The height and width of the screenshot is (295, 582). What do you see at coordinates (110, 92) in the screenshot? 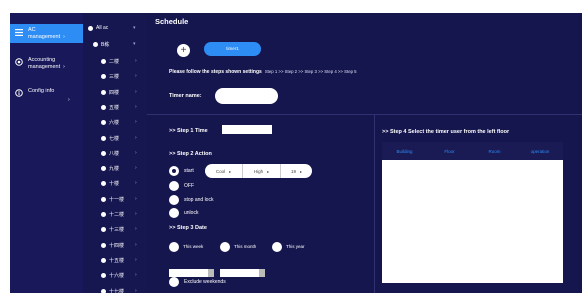
I see `tree-item-floor: 四楼` at bounding box center [110, 92].